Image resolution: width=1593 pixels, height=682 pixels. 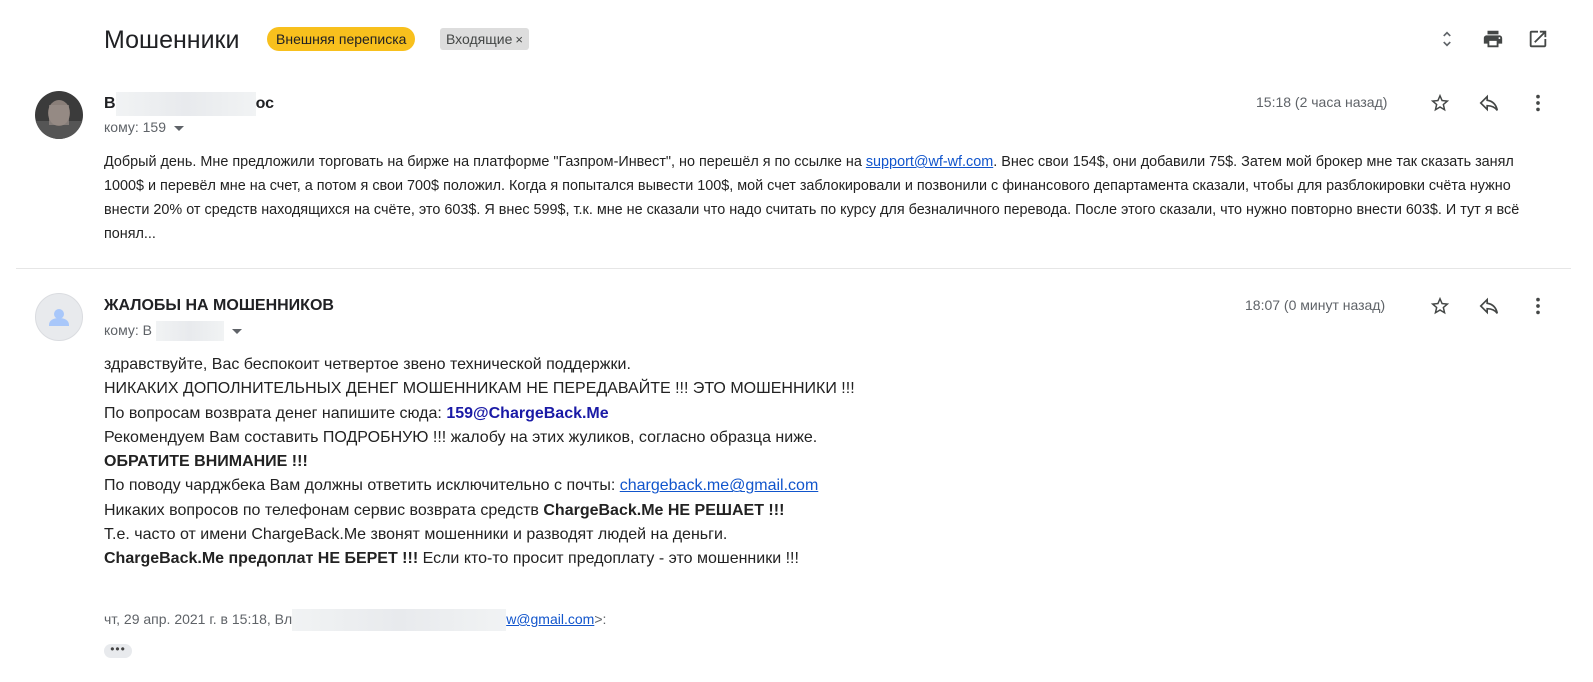 What do you see at coordinates (135, 127) in the screenshot?
I see `recipient-text: кому: 159` at bounding box center [135, 127].